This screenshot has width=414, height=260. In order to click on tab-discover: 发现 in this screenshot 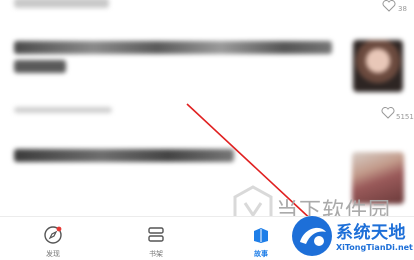, I will do `click(53, 242)`.